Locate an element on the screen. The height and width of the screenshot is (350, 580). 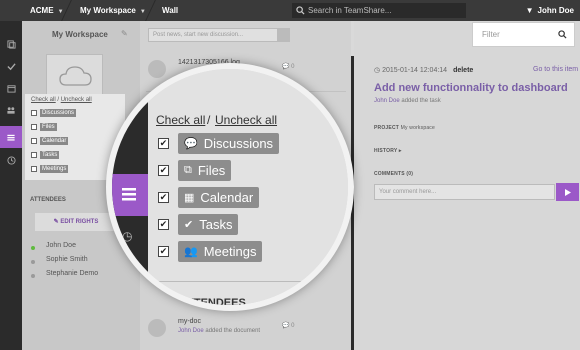
filter-tag: Tasks is located at coordinates (50, 155).